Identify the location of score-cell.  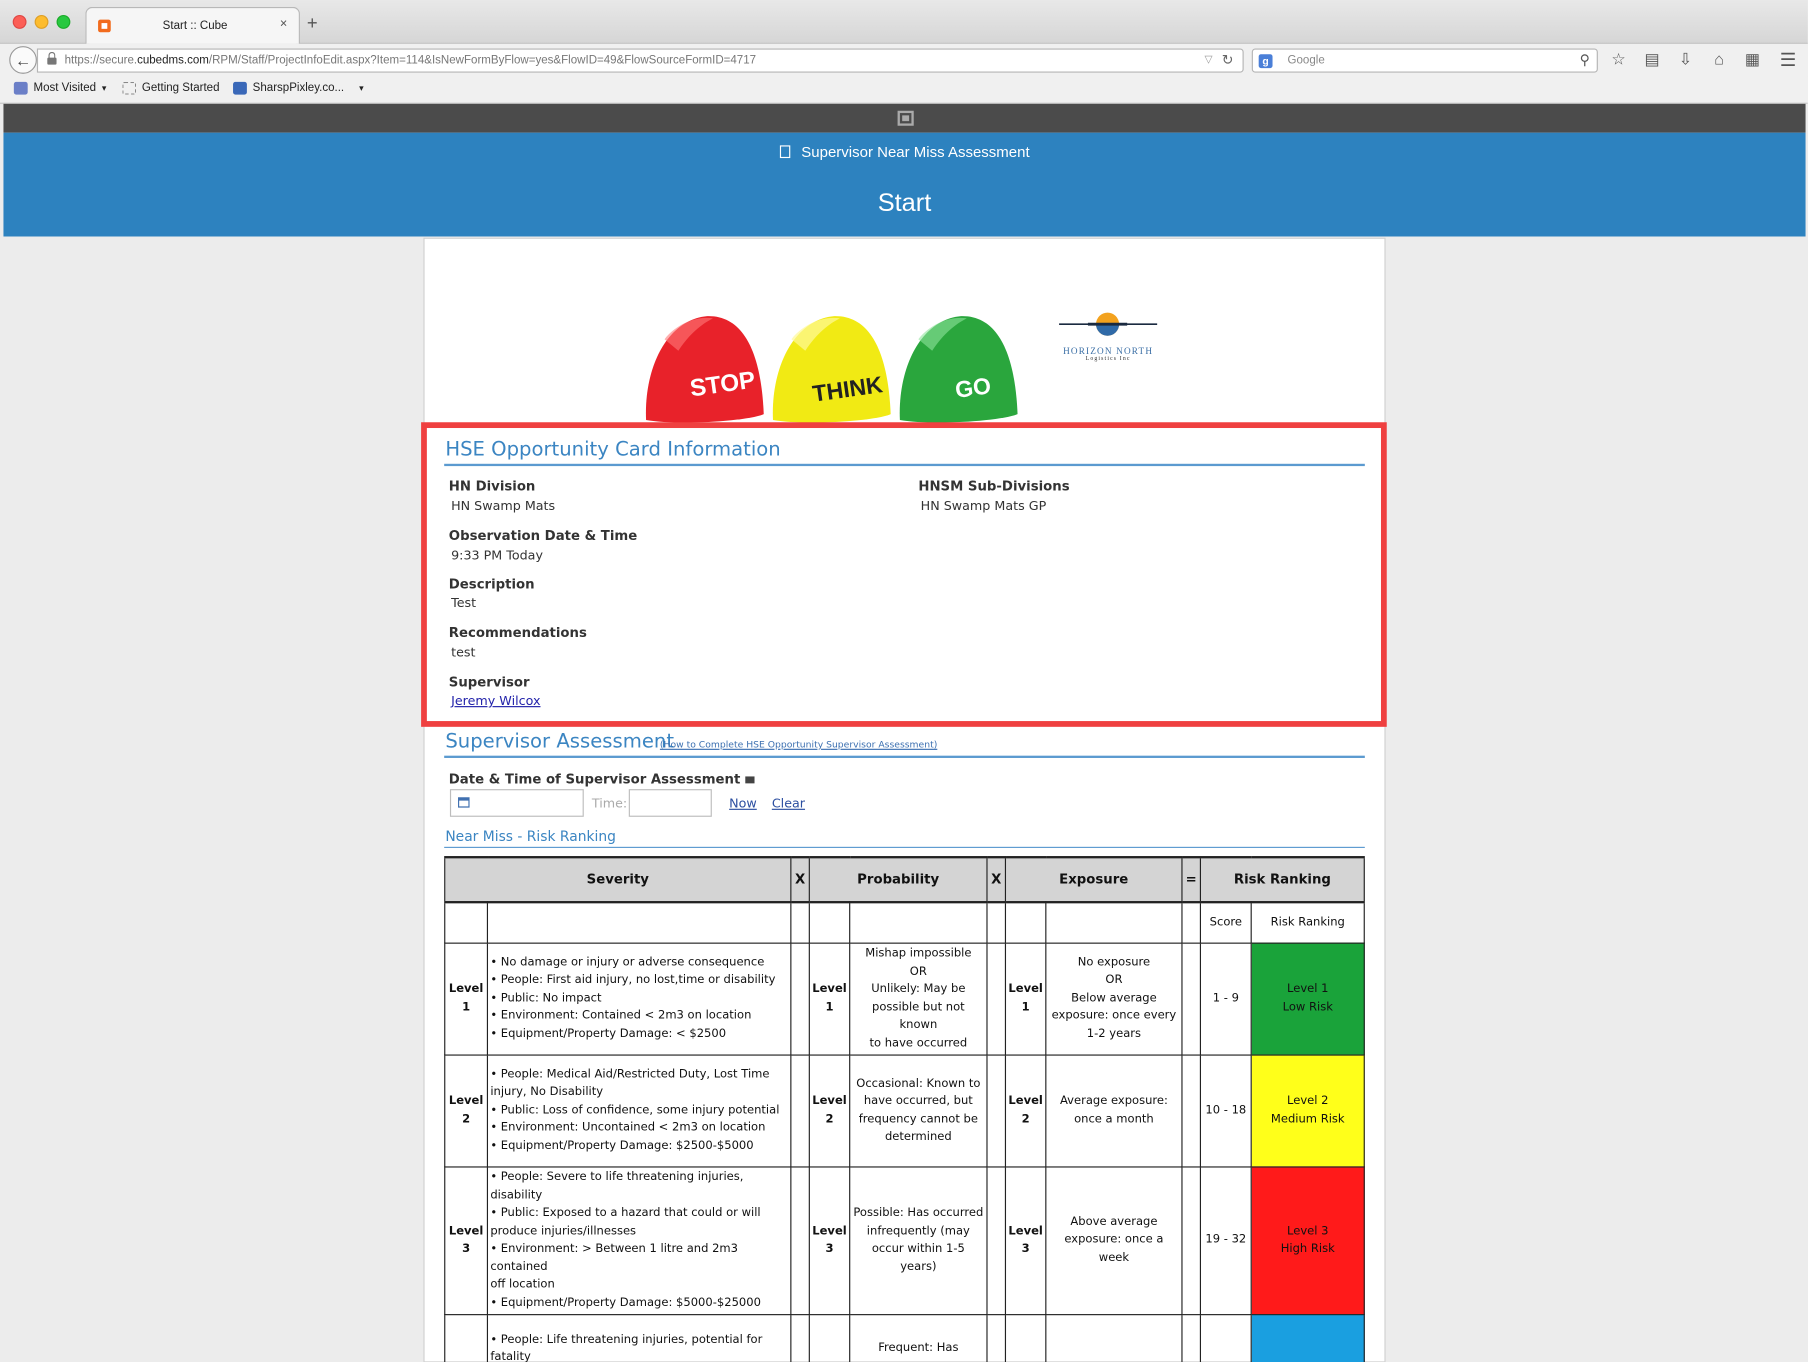
(1225, 1337).